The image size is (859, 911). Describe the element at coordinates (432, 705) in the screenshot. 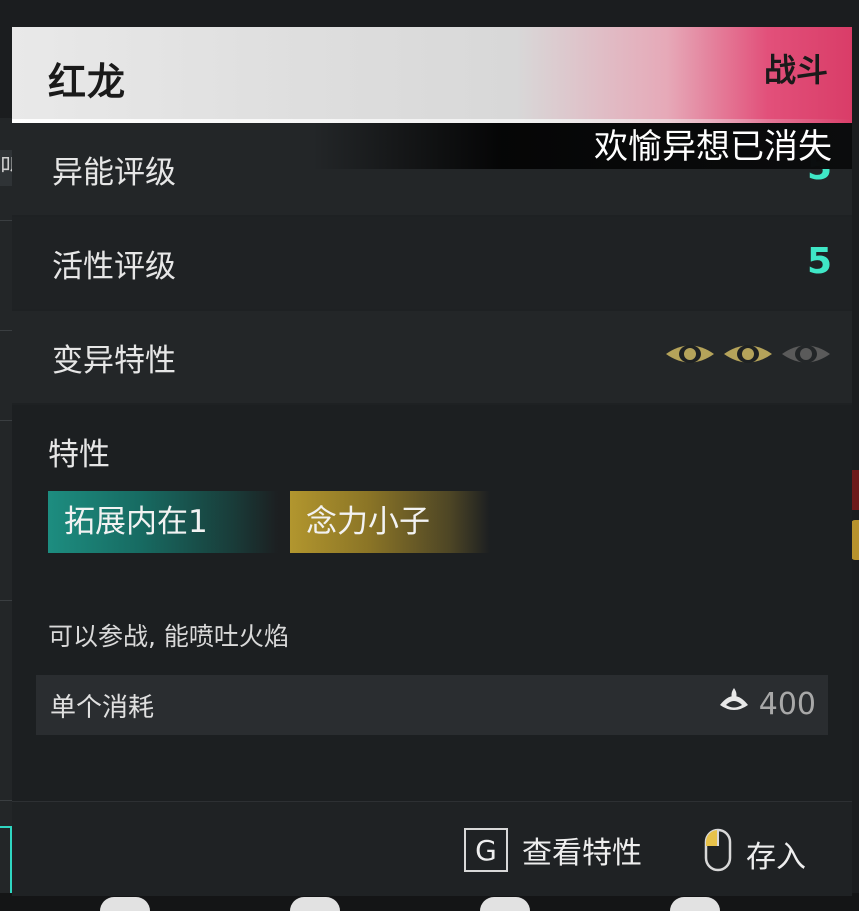

I see `cost-row: 单个消耗 400` at that location.